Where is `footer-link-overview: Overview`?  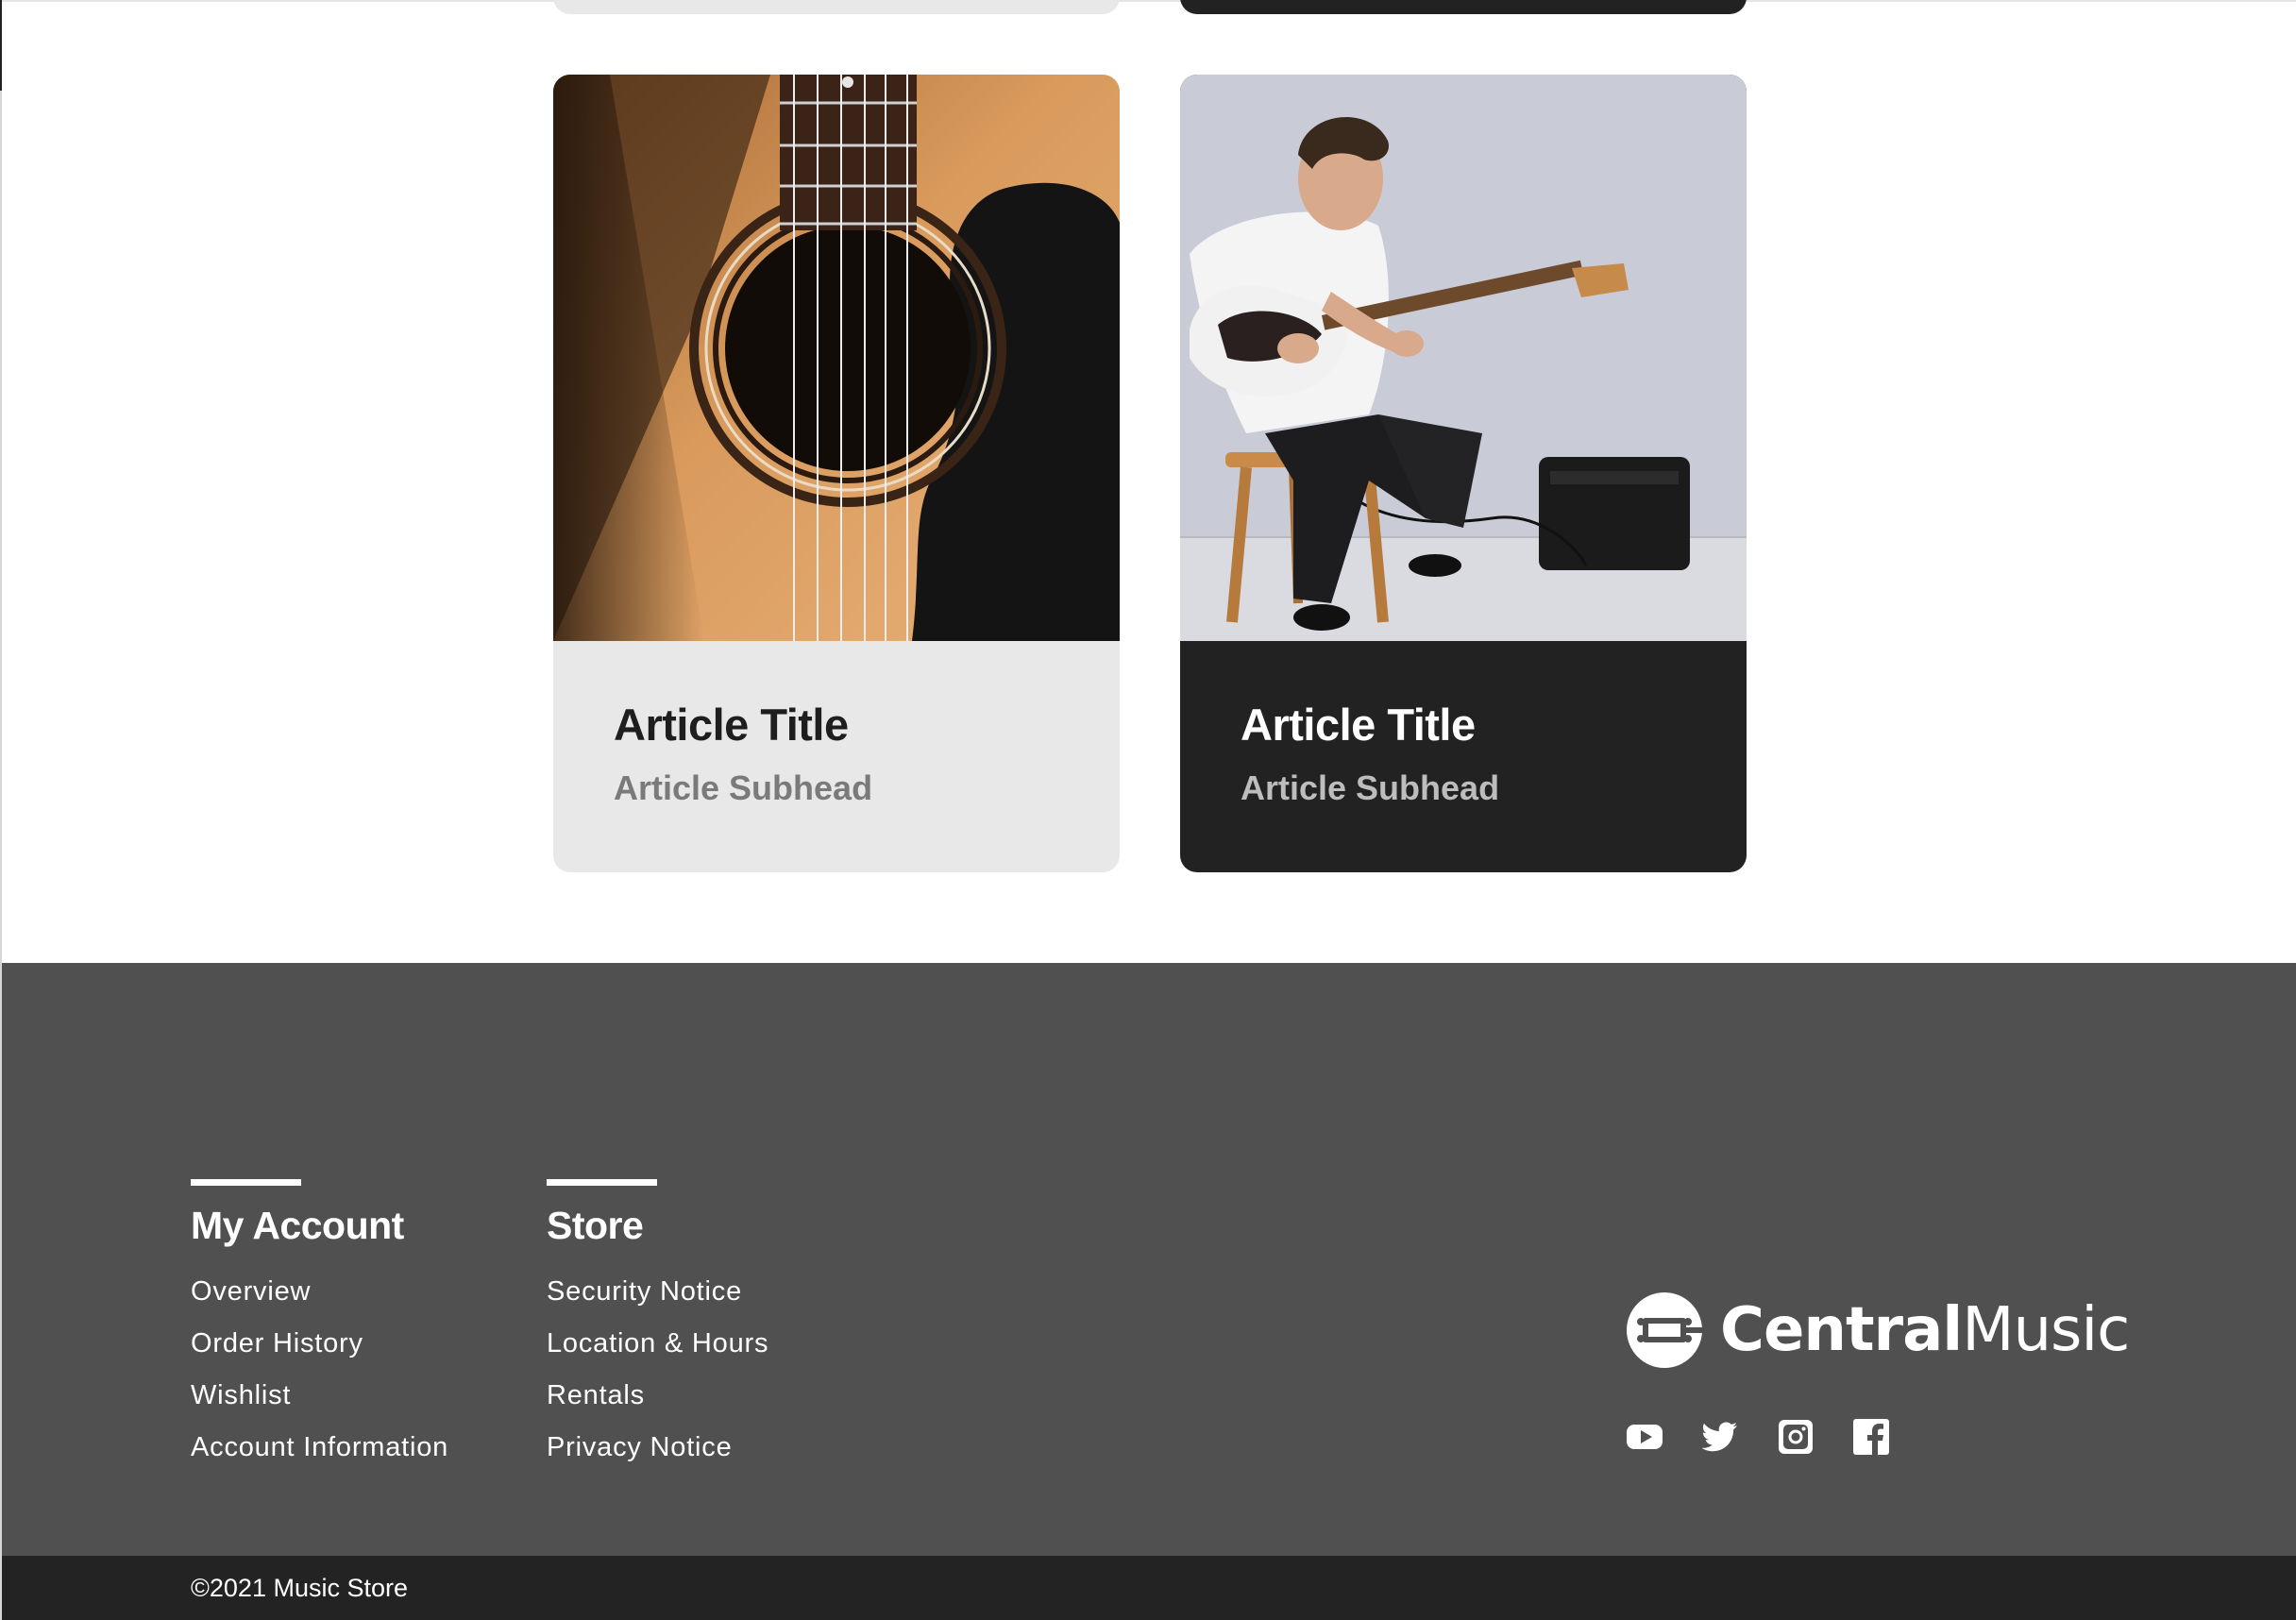
footer-link-overview: Overview is located at coordinates (319, 1292).